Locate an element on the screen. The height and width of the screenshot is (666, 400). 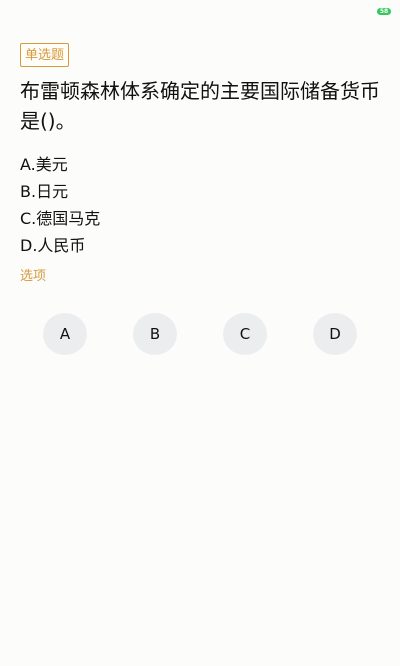
answer-button-d: D is located at coordinates (335, 334).